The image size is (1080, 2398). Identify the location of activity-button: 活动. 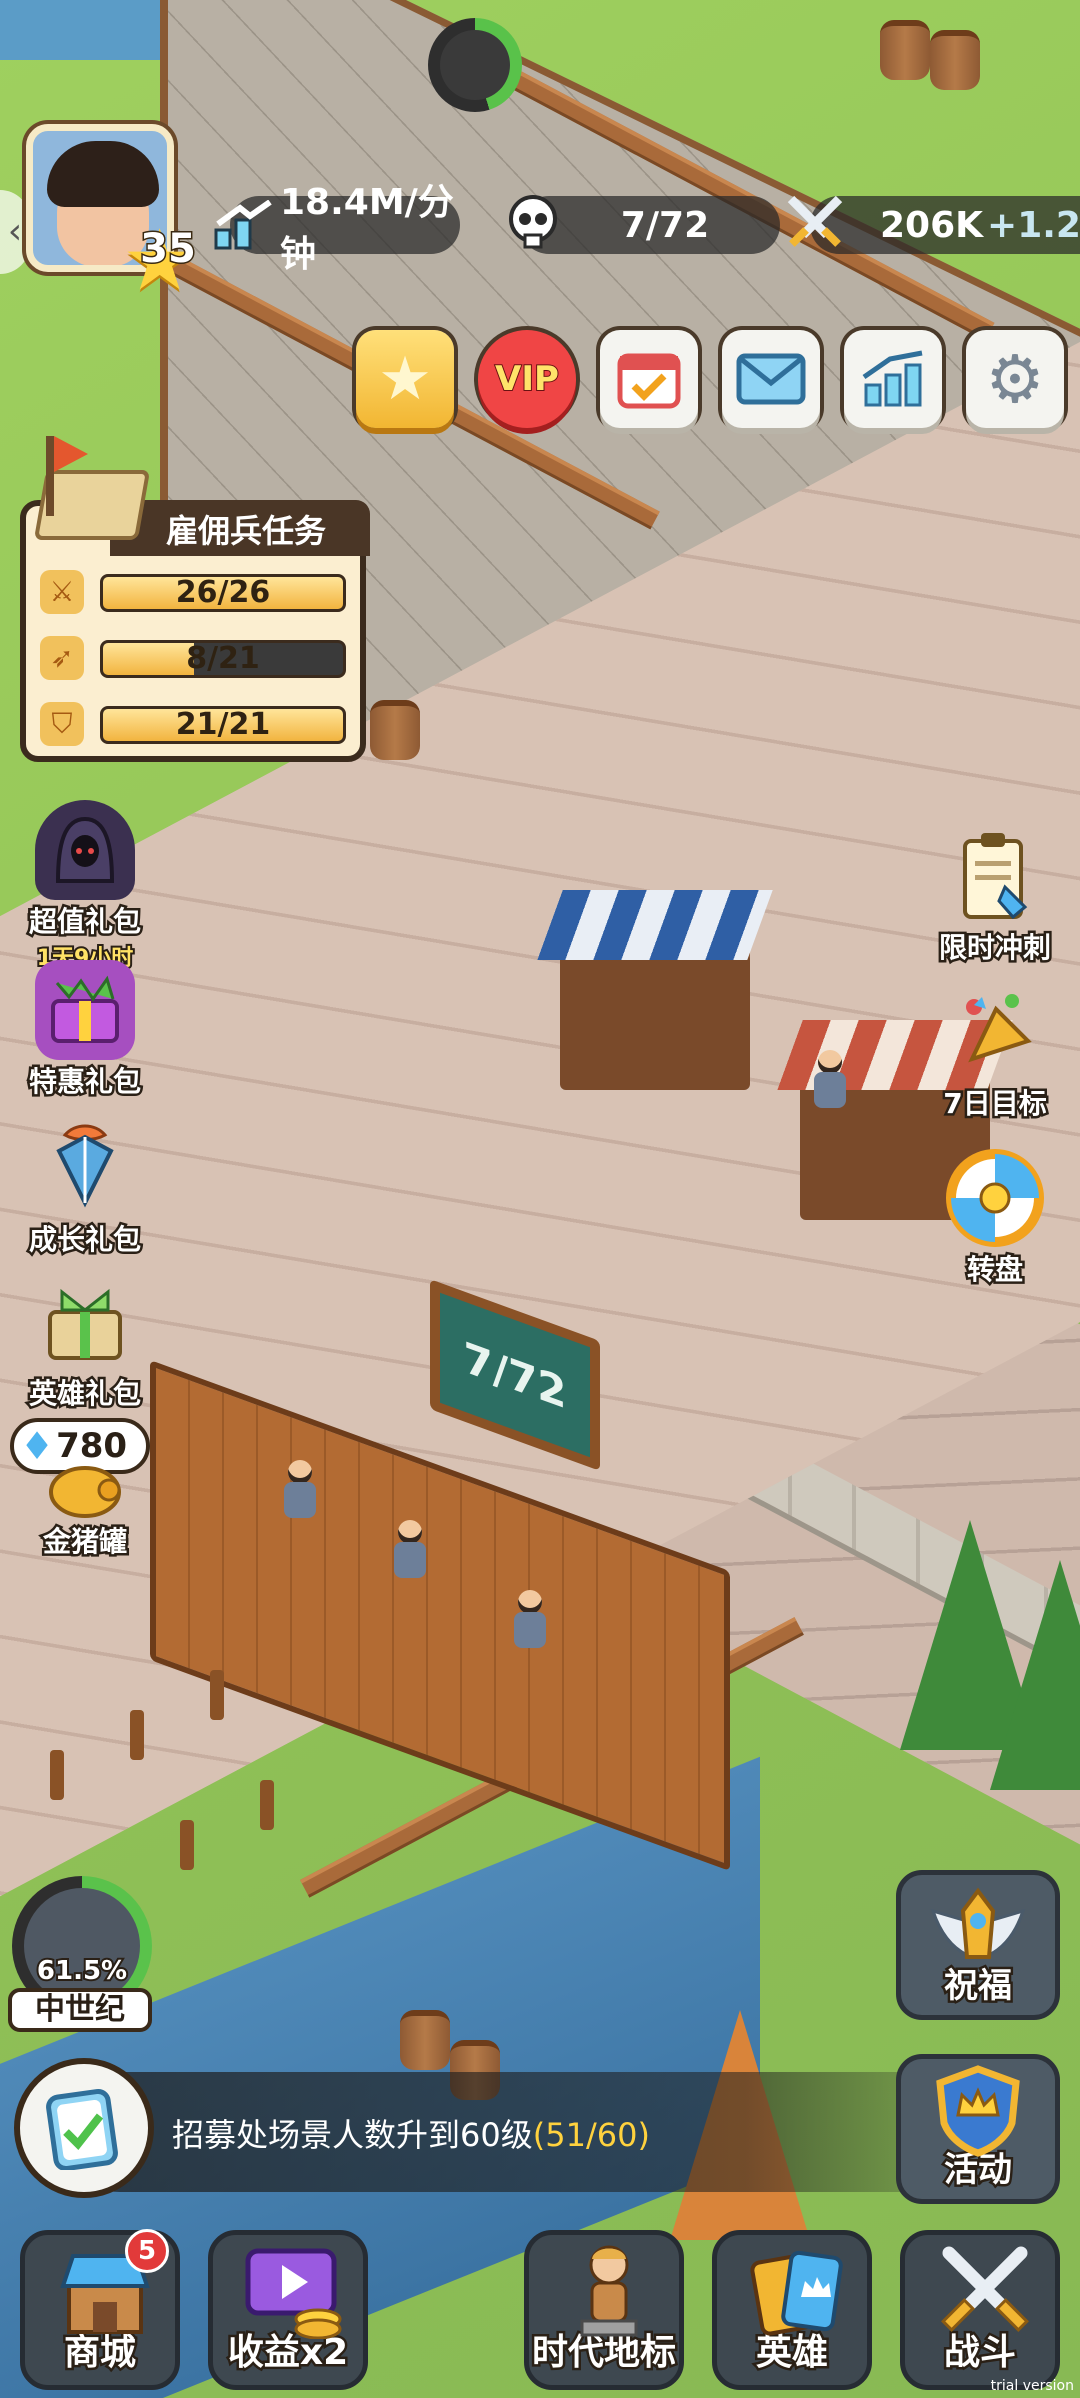
(978, 2129).